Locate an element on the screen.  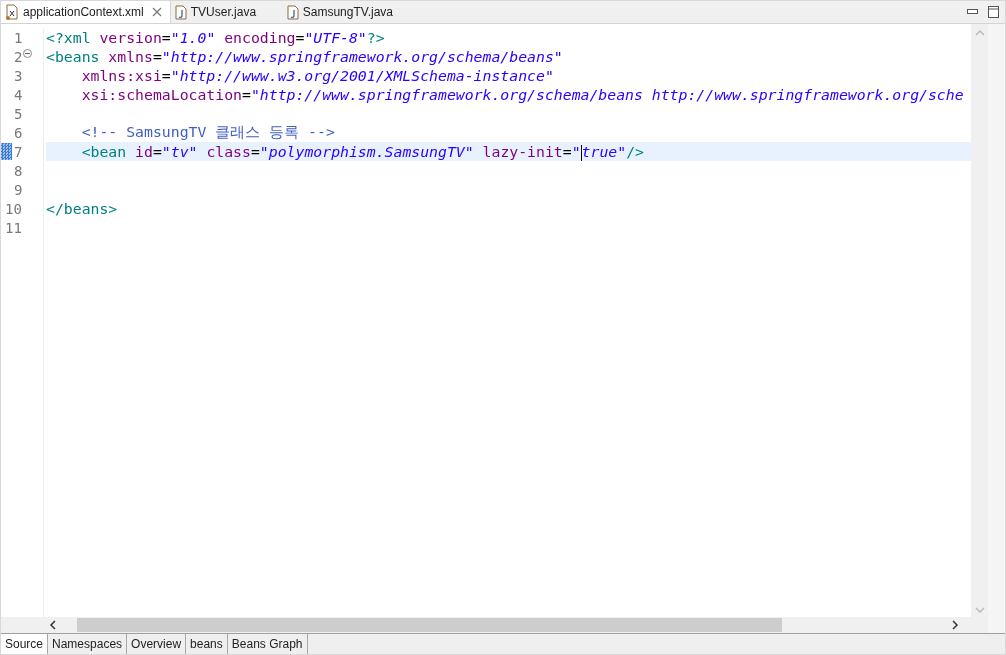
line-number: 4 is located at coordinates (18, 94).